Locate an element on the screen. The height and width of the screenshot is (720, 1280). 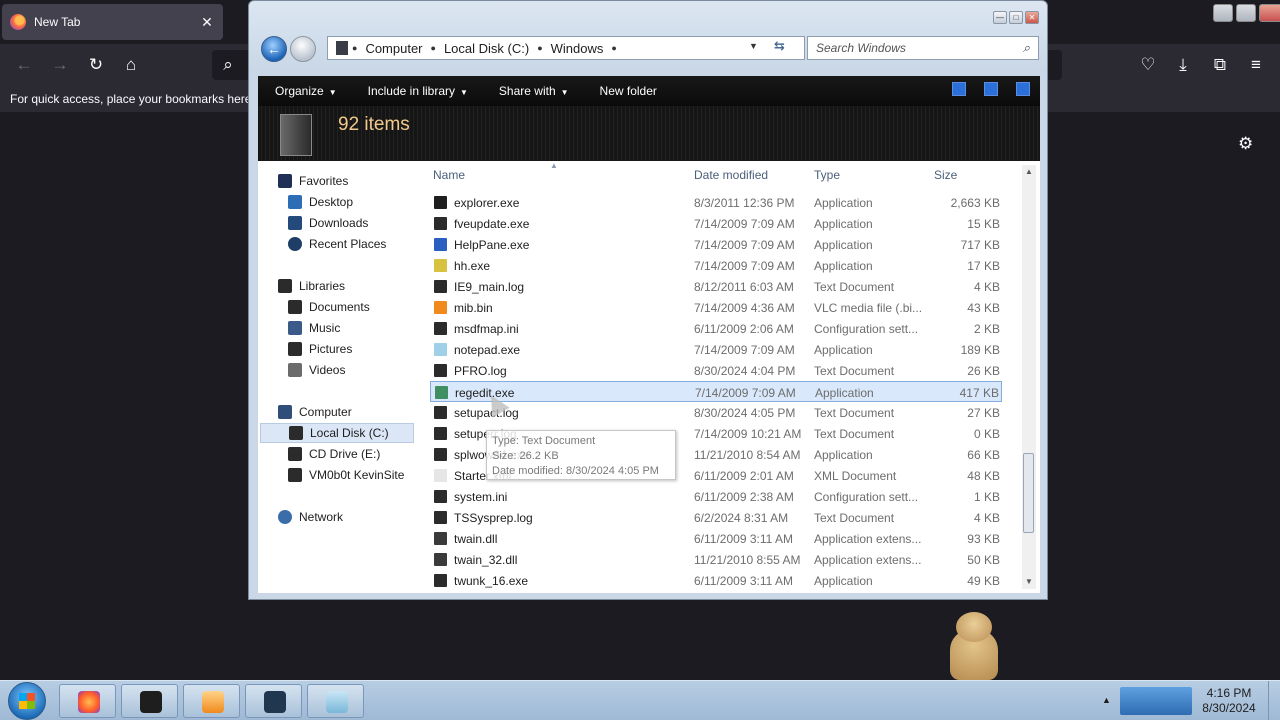
file-date: 8/30/2024 4:04 PM is located at coordinates (745, 371).